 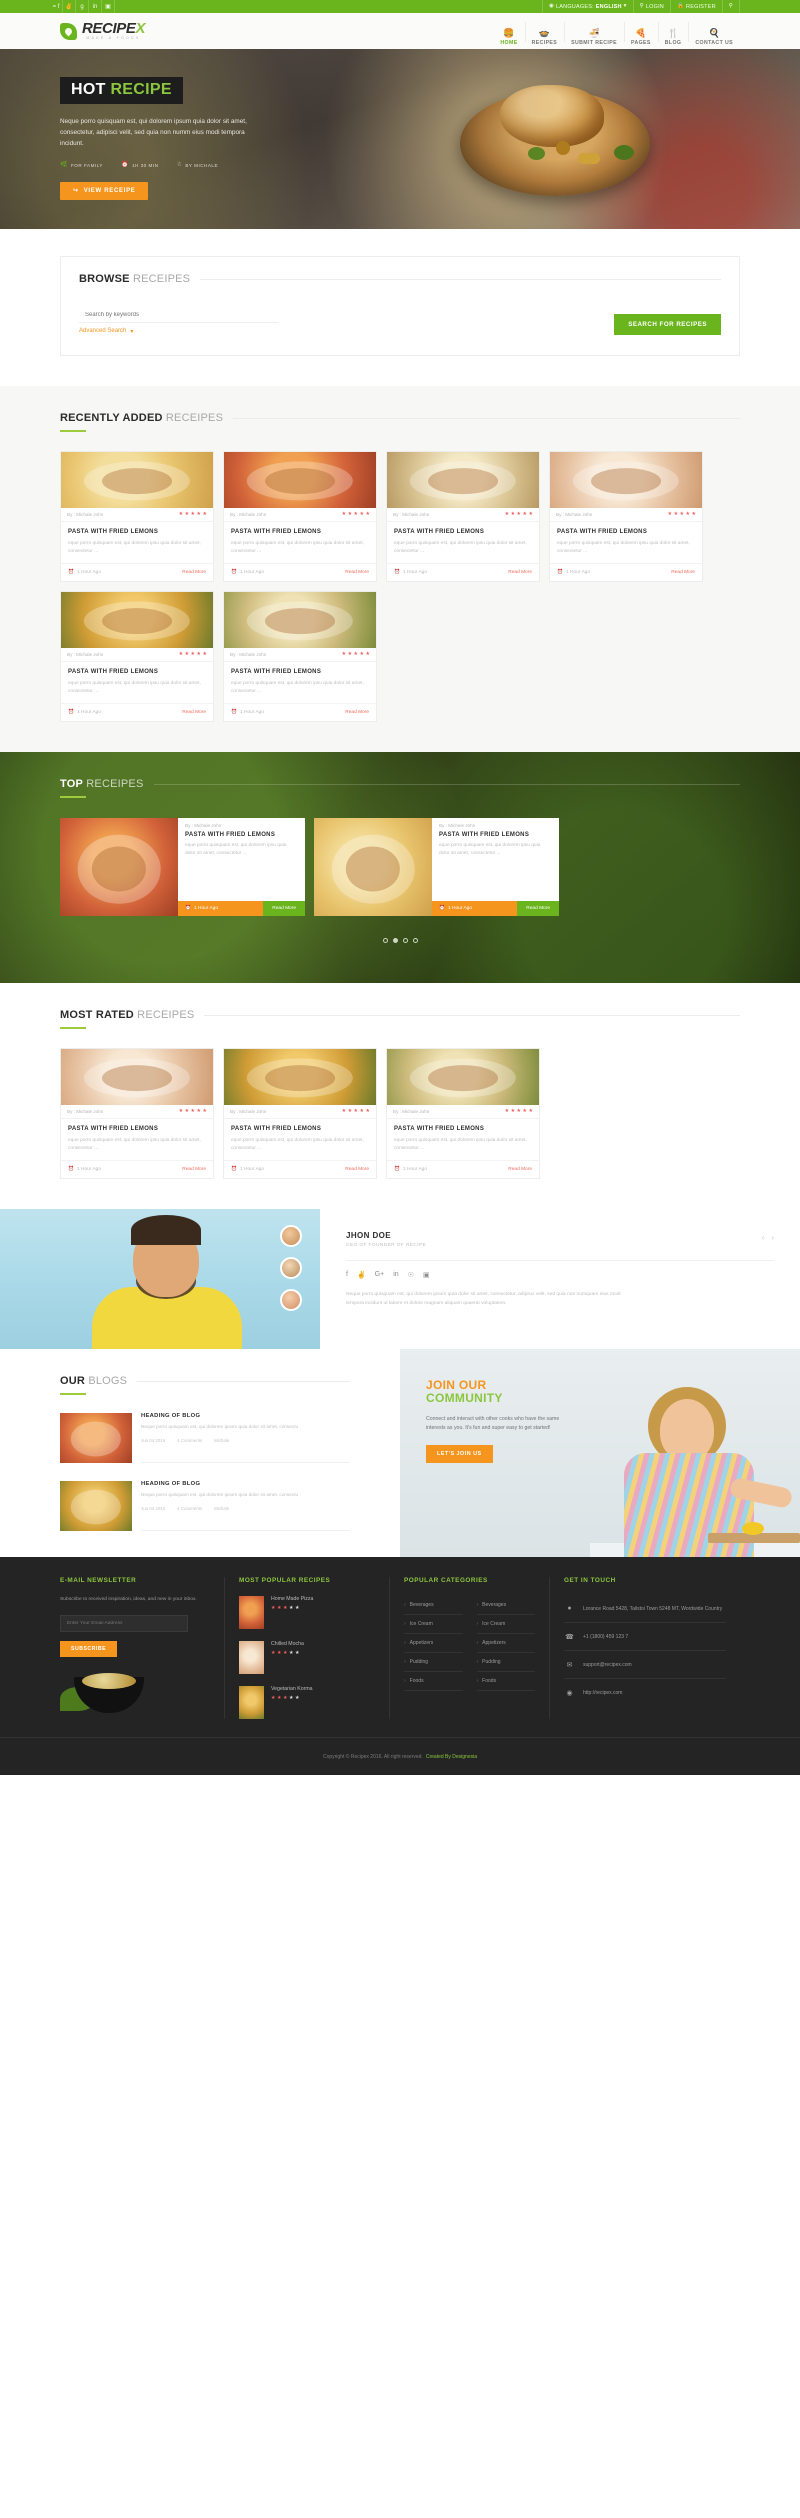 I want to click on register-link: 🔒 REGISTER, so click(x=695, y=6).